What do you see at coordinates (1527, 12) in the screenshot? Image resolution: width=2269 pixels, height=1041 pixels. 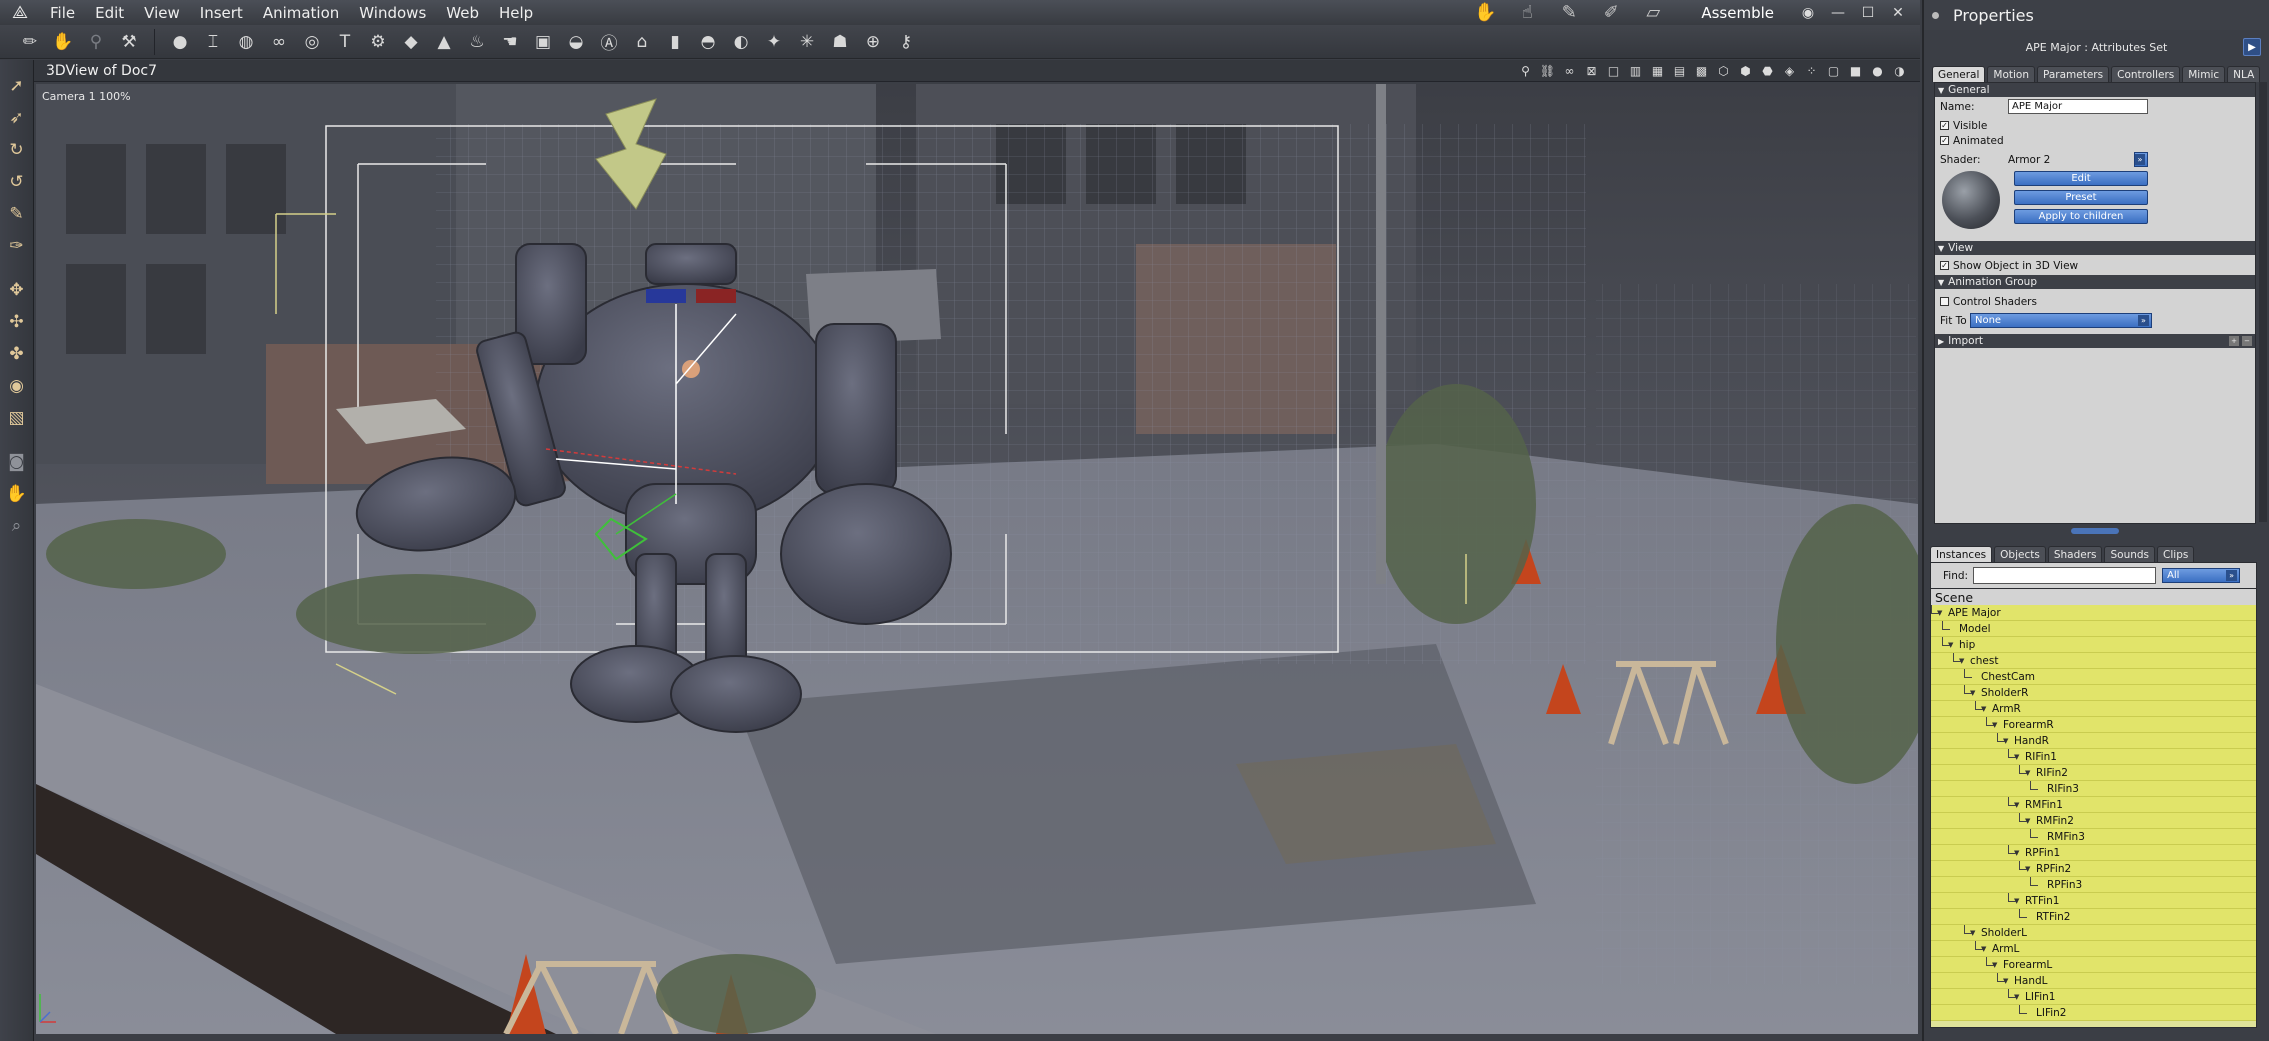 I see `pose-icon: ☝` at bounding box center [1527, 12].